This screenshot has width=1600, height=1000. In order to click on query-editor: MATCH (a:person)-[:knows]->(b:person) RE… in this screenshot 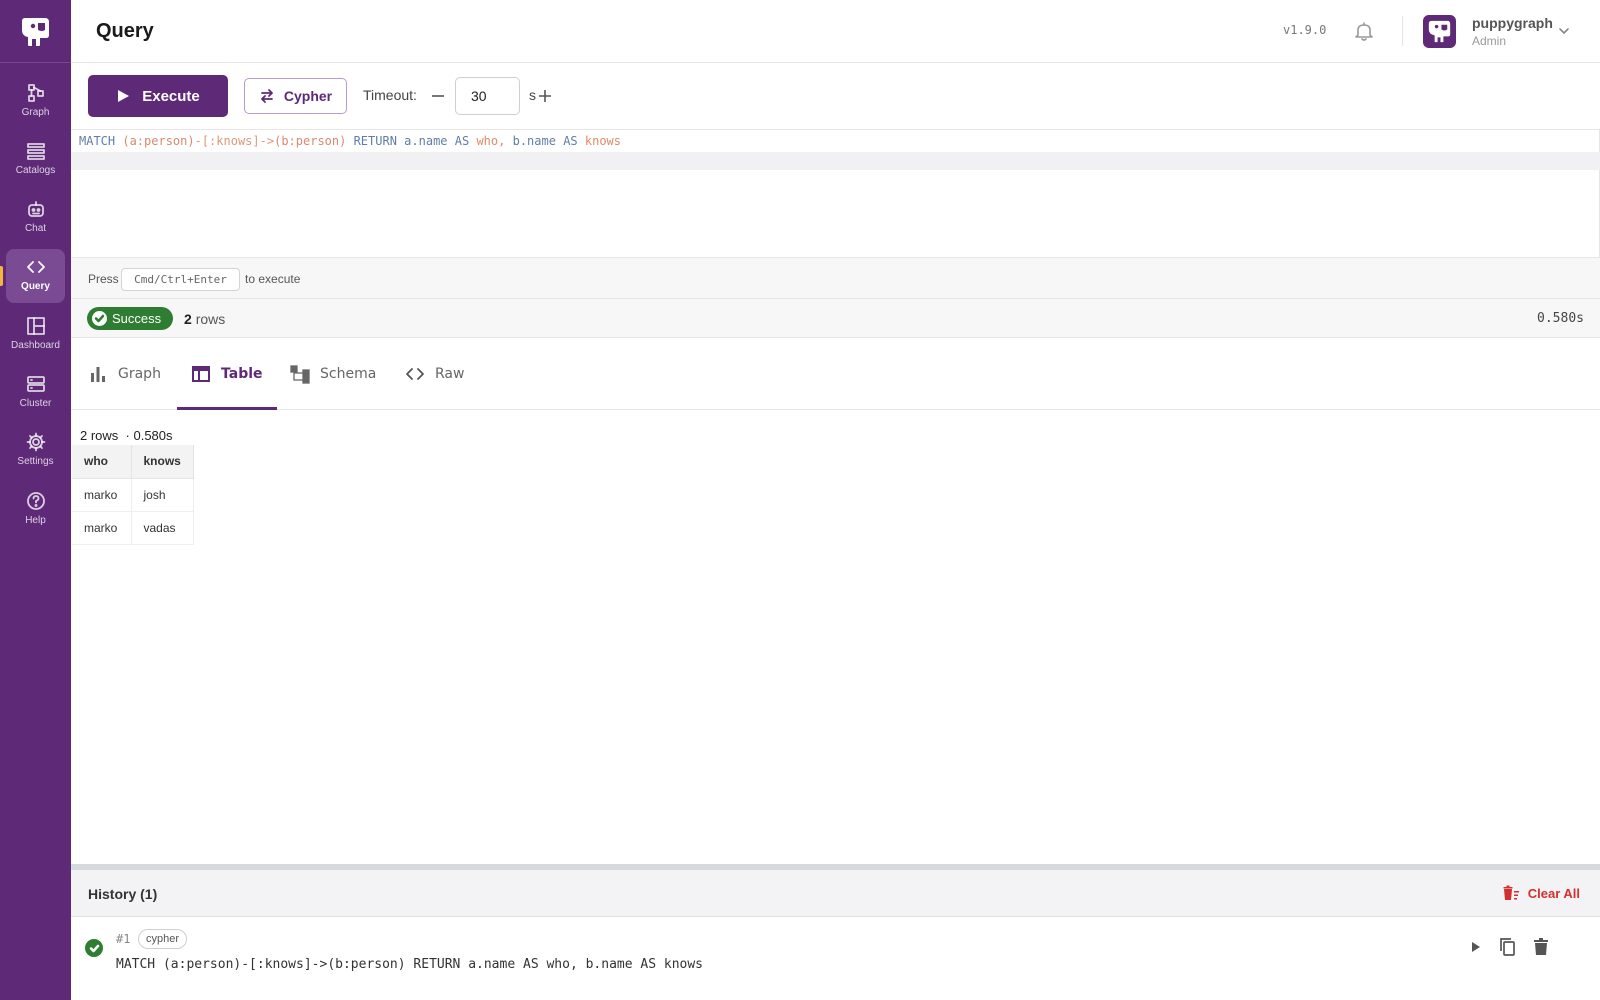, I will do `click(835, 193)`.